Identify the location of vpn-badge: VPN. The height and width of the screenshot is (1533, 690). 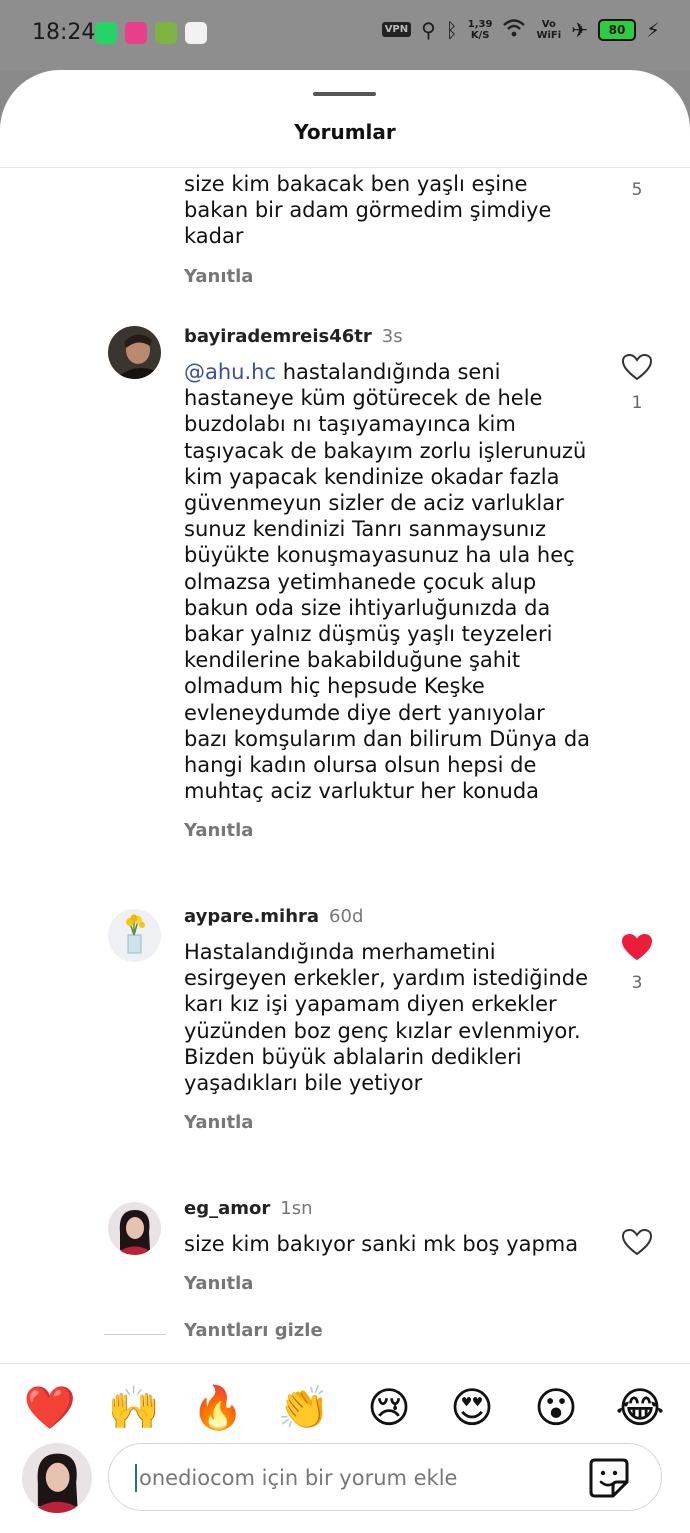
(396, 29).